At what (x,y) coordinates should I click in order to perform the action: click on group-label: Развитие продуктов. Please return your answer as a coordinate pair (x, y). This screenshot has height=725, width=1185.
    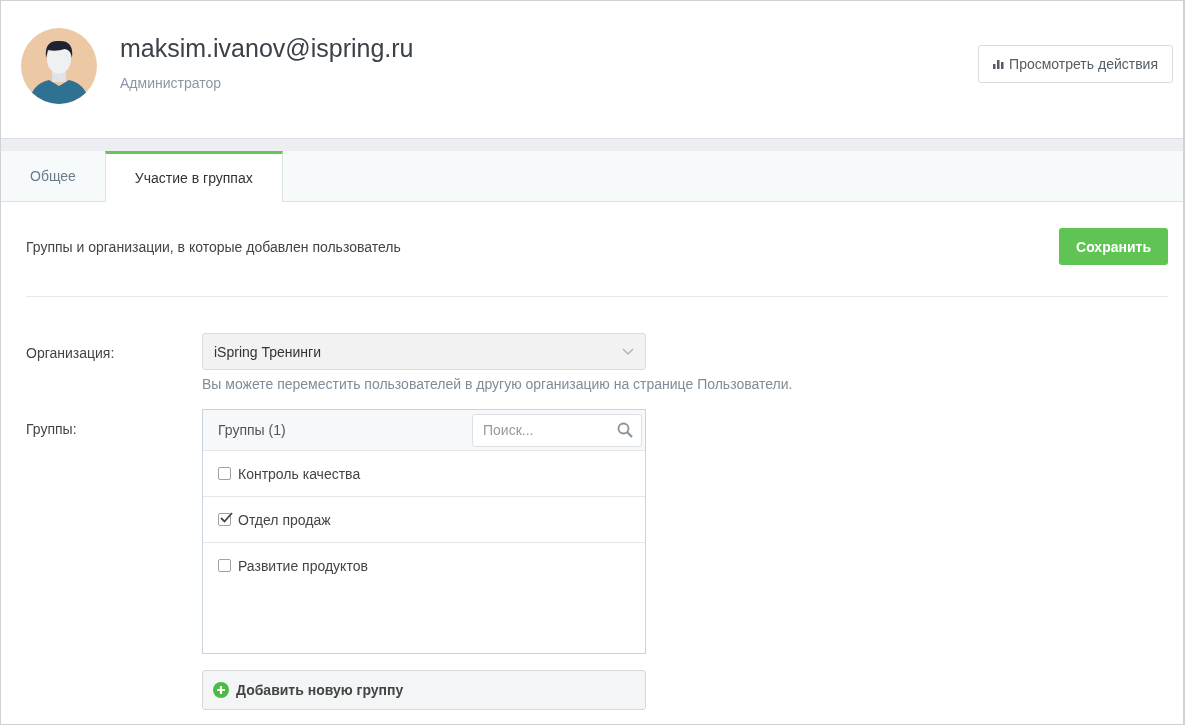
    Looking at the image, I should click on (303, 565).